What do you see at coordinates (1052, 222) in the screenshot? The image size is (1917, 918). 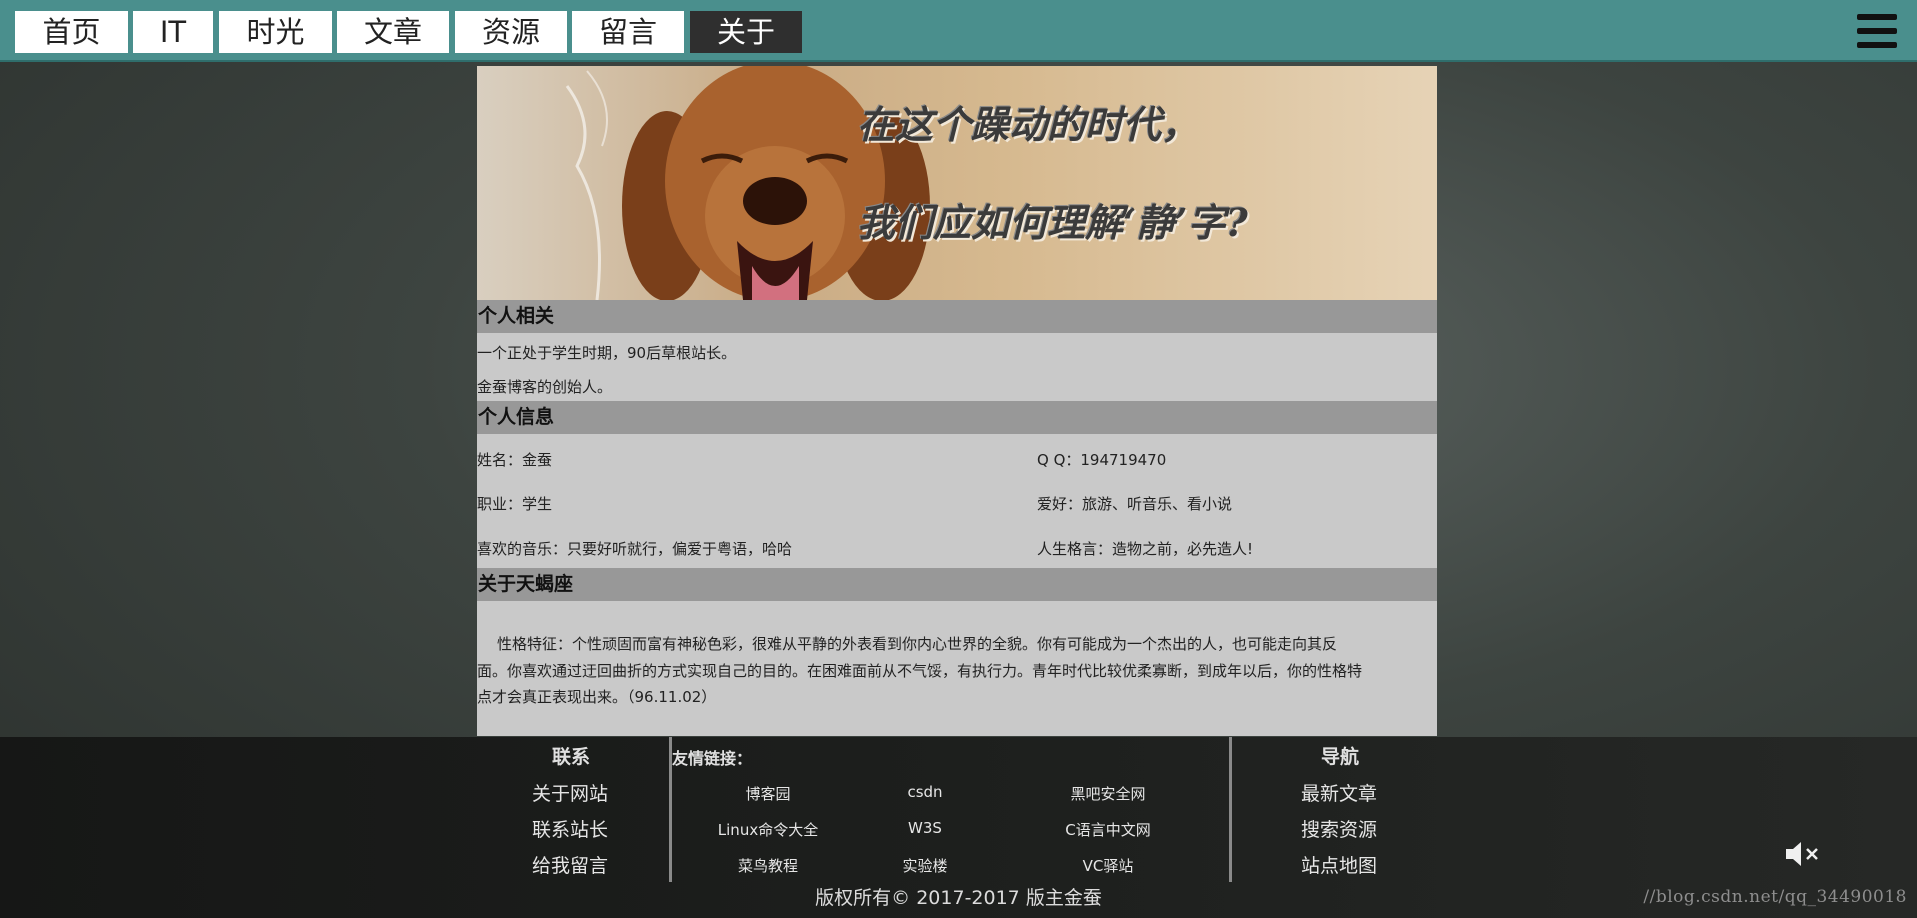 I see `banner-line-2: 我们应如何理解‘静’字?` at bounding box center [1052, 222].